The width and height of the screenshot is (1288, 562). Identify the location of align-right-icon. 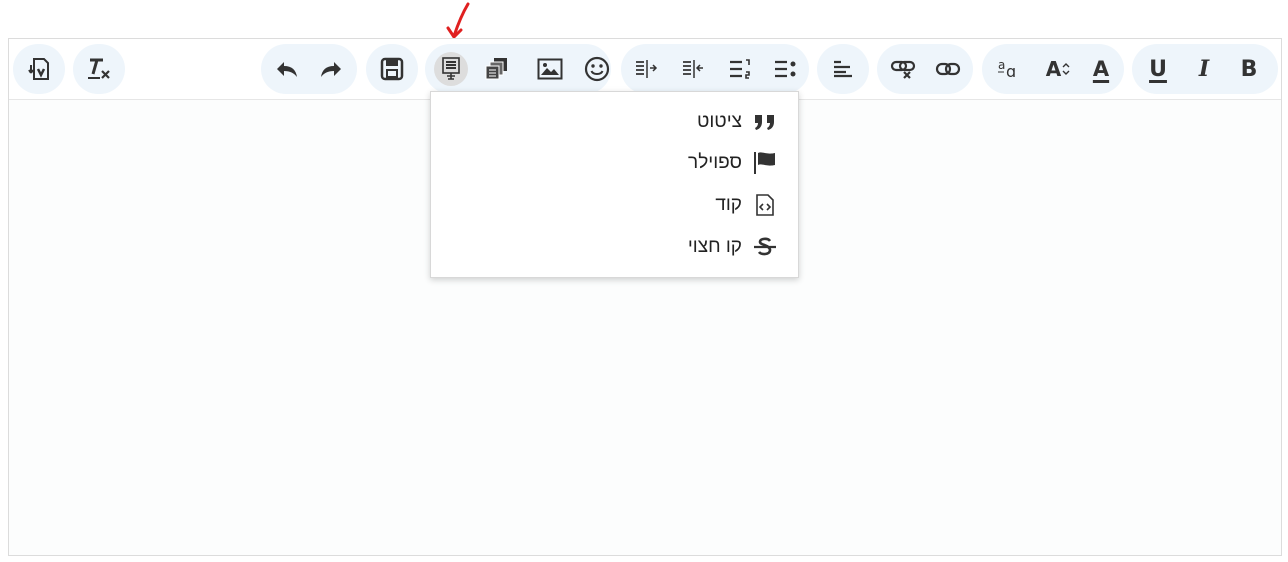
(843, 69).